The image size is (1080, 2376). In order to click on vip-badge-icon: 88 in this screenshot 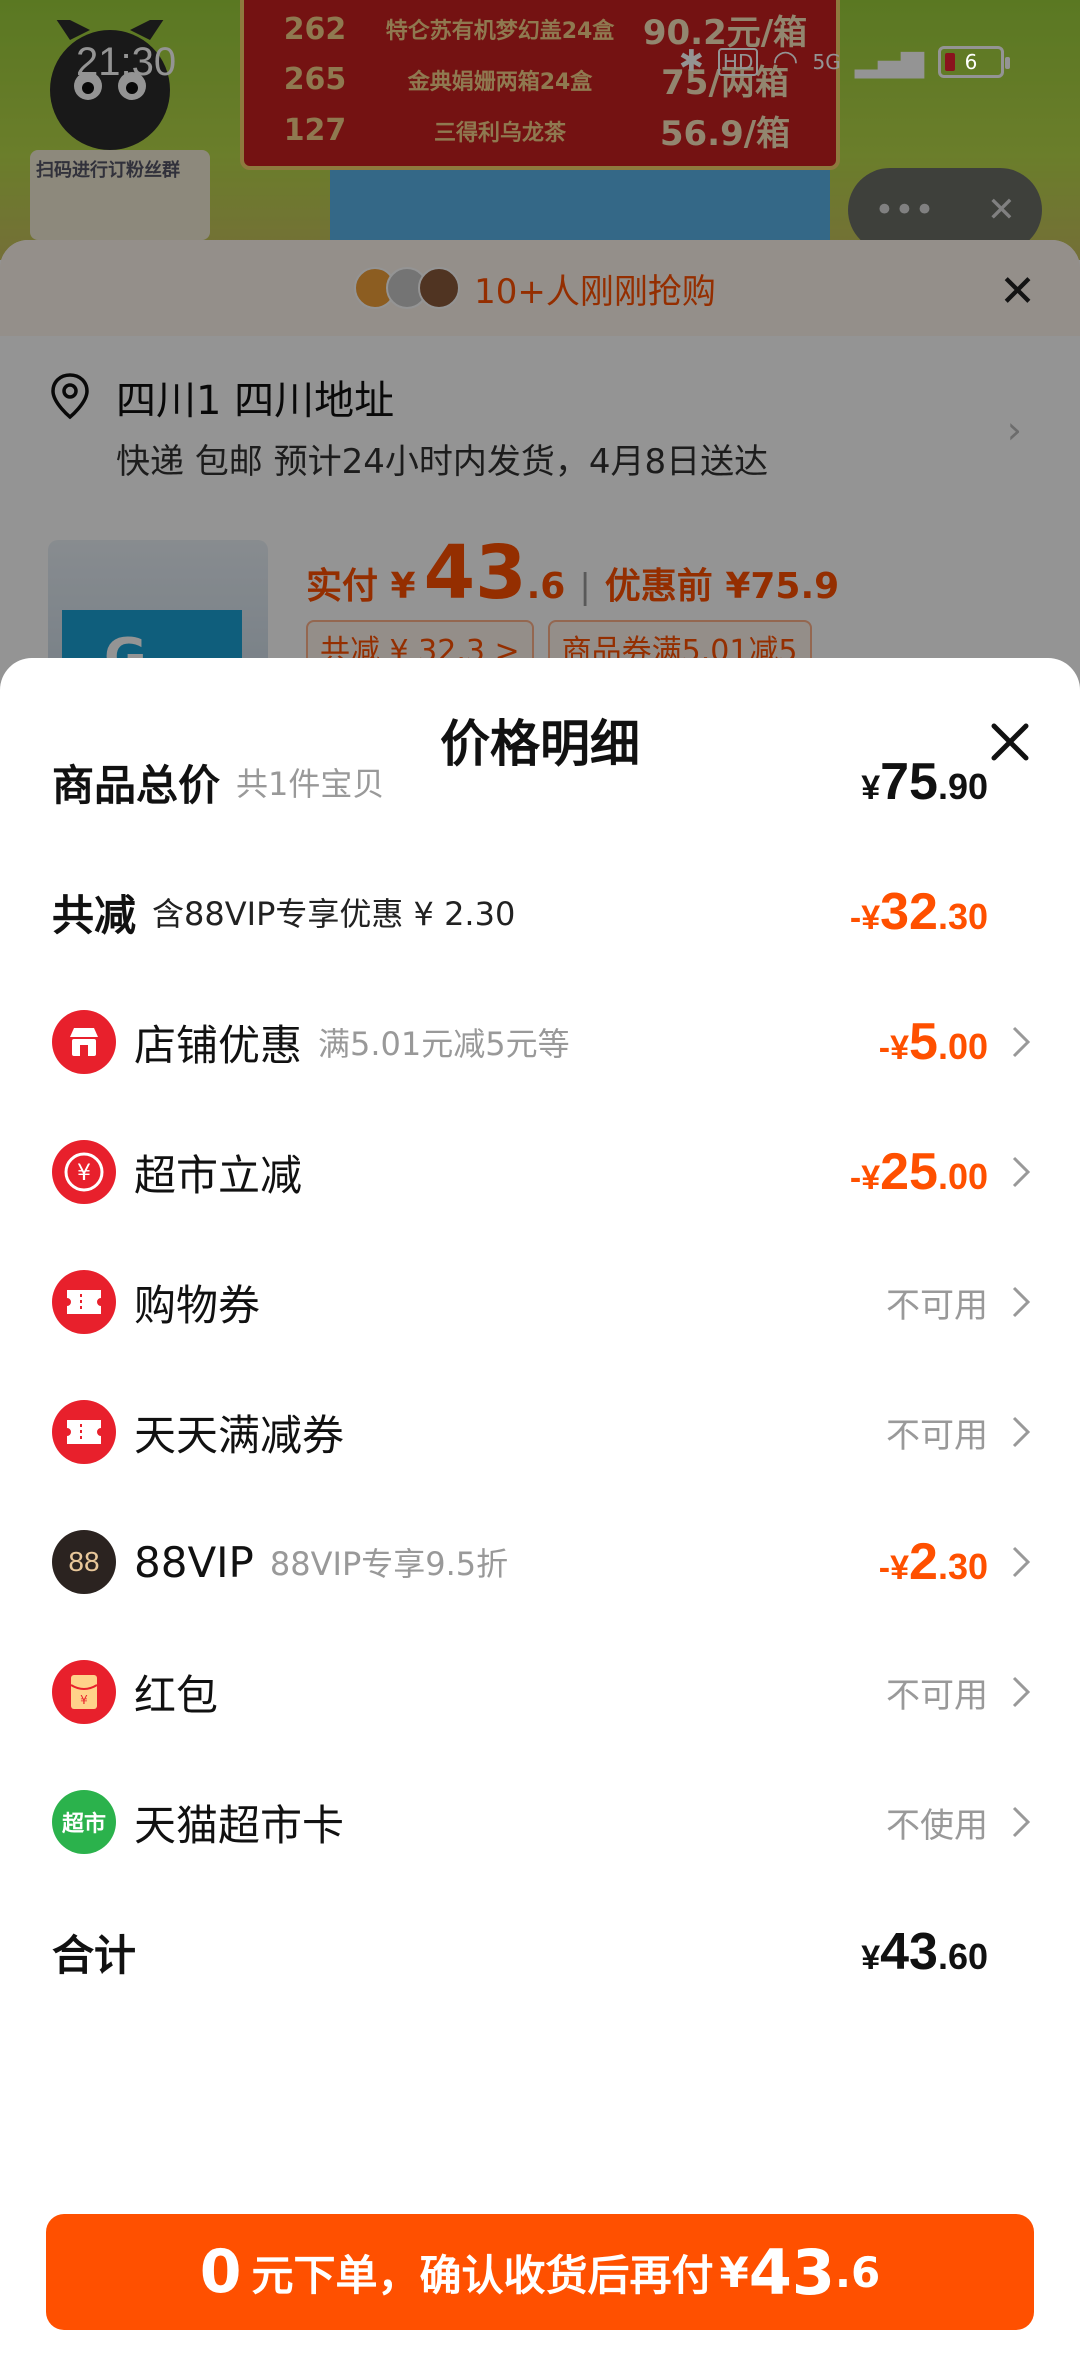, I will do `click(84, 1562)`.